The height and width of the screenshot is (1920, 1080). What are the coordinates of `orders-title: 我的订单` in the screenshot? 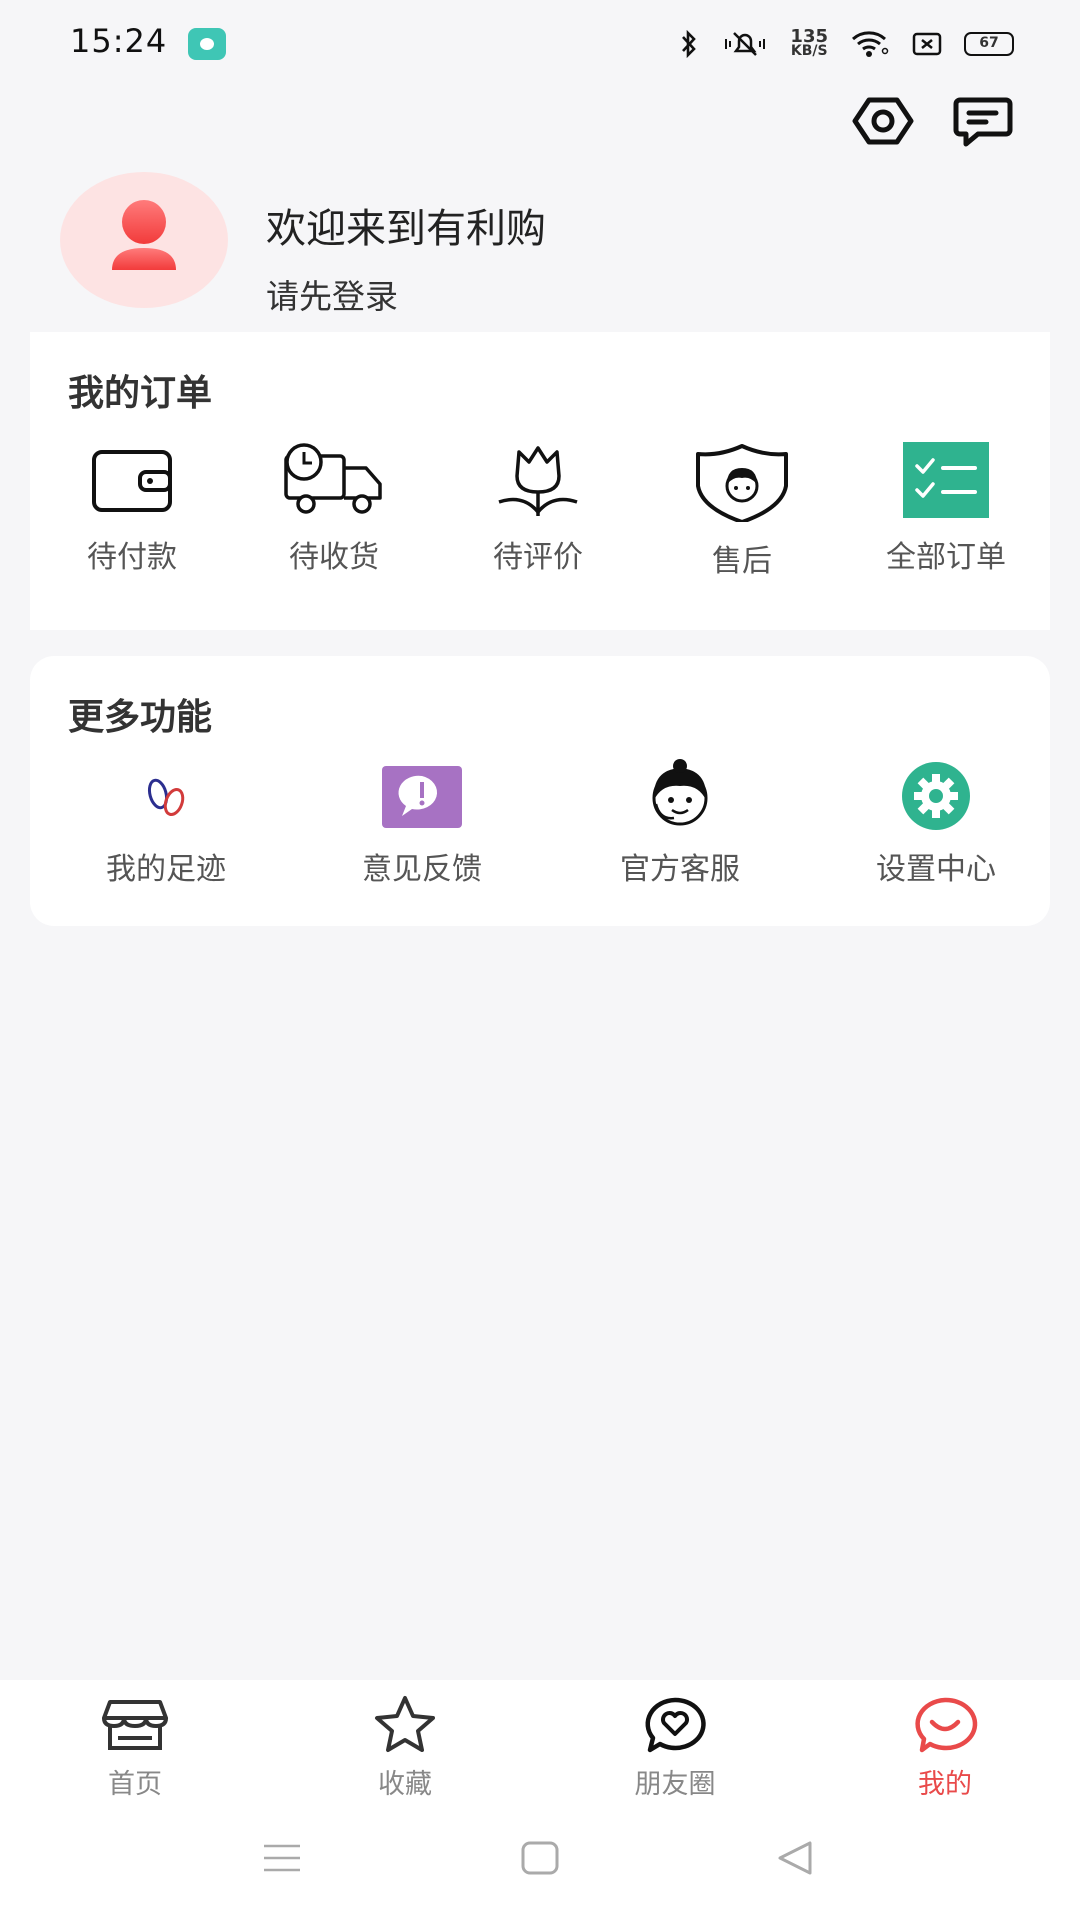 It's located at (140, 393).